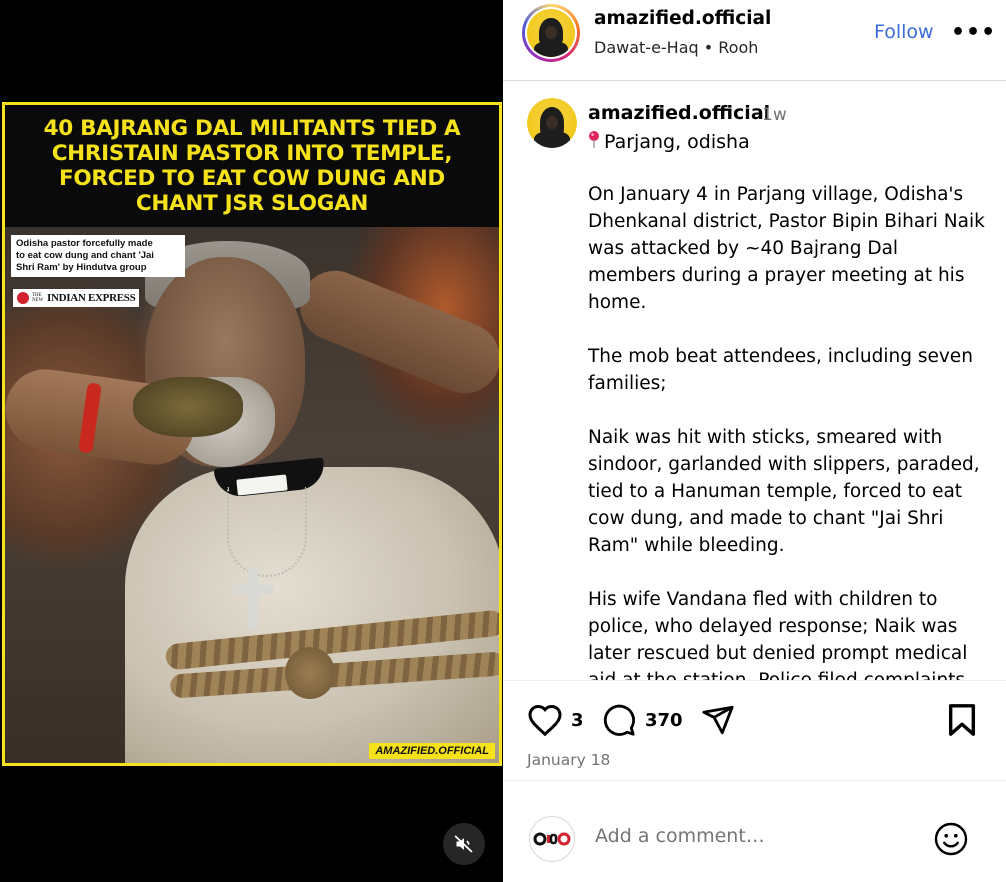 This screenshot has width=1006, height=882. I want to click on like-button: 3, so click(555, 720).